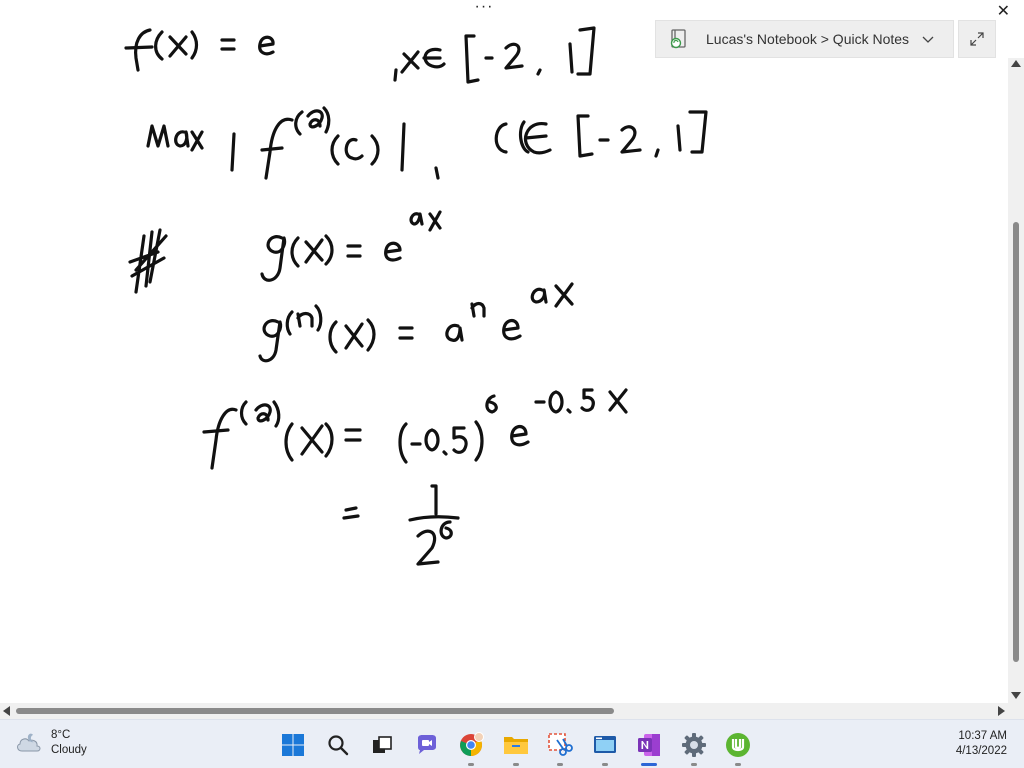 The image size is (1024, 768). What do you see at coordinates (1016, 442) in the screenshot?
I see `vertical-scroll-thumb` at bounding box center [1016, 442].